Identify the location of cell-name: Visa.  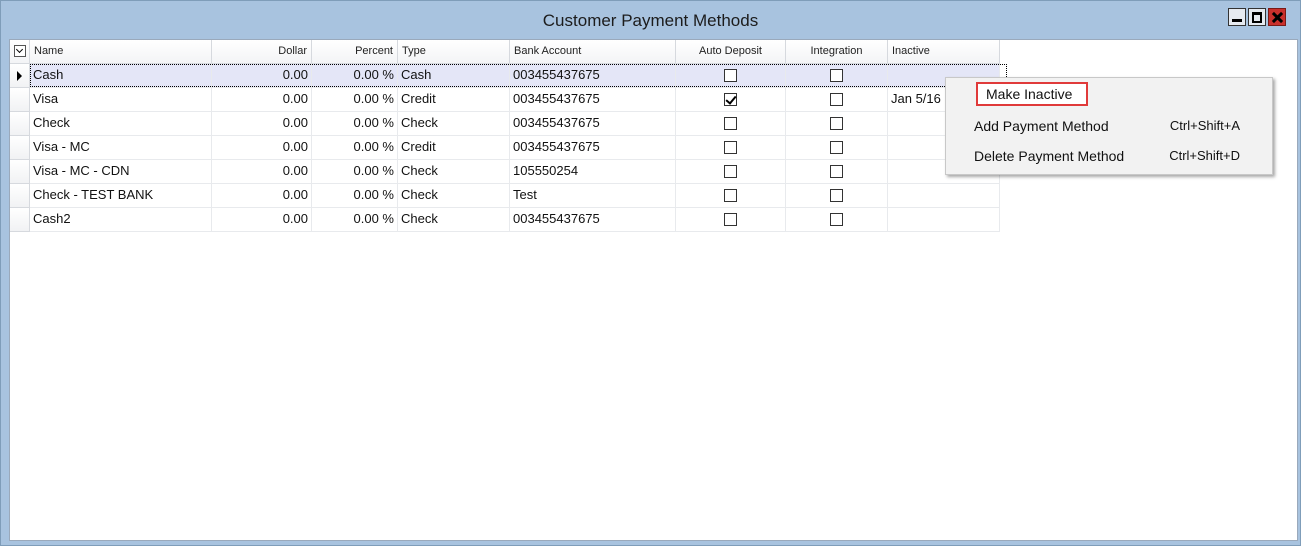
(121, 100).